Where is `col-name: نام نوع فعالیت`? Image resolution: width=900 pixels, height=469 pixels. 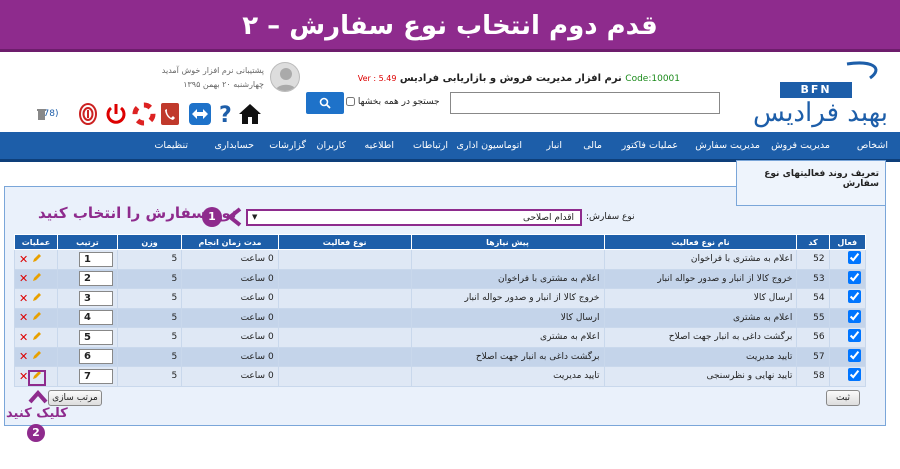 col-name: نام نوع فعالیت is located at coordinates (700, 242).